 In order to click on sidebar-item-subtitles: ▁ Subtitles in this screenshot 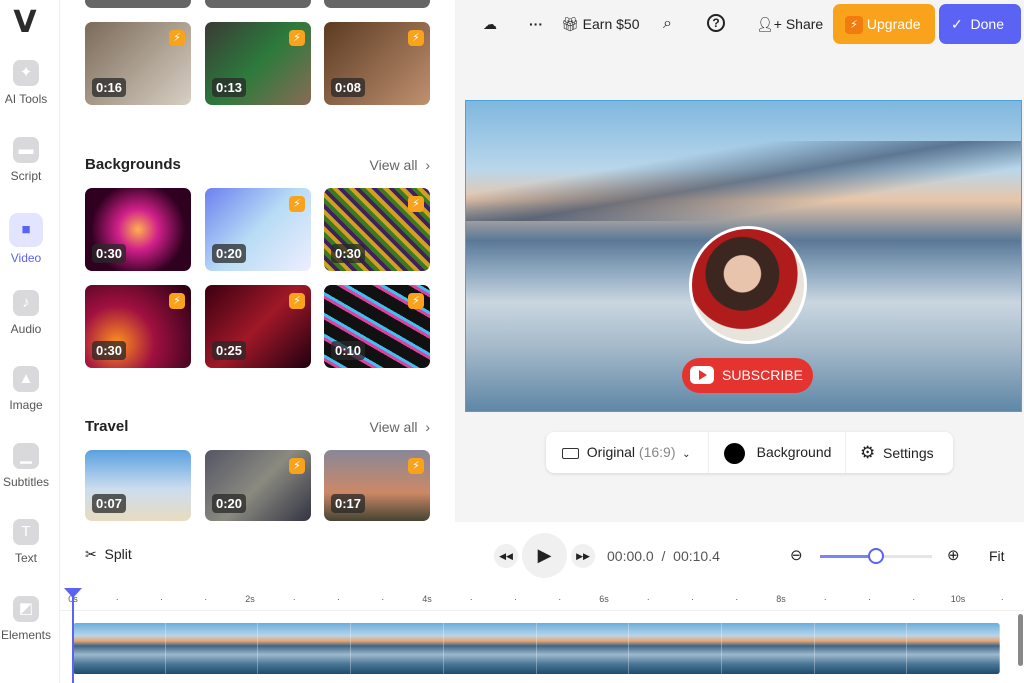, I will do `click(26, 465)`.